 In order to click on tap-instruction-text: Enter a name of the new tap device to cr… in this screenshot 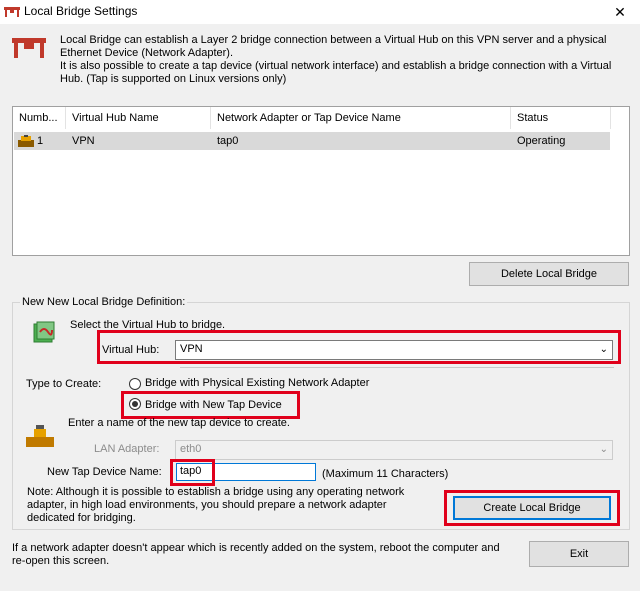, I will do `click(179, 423)`.